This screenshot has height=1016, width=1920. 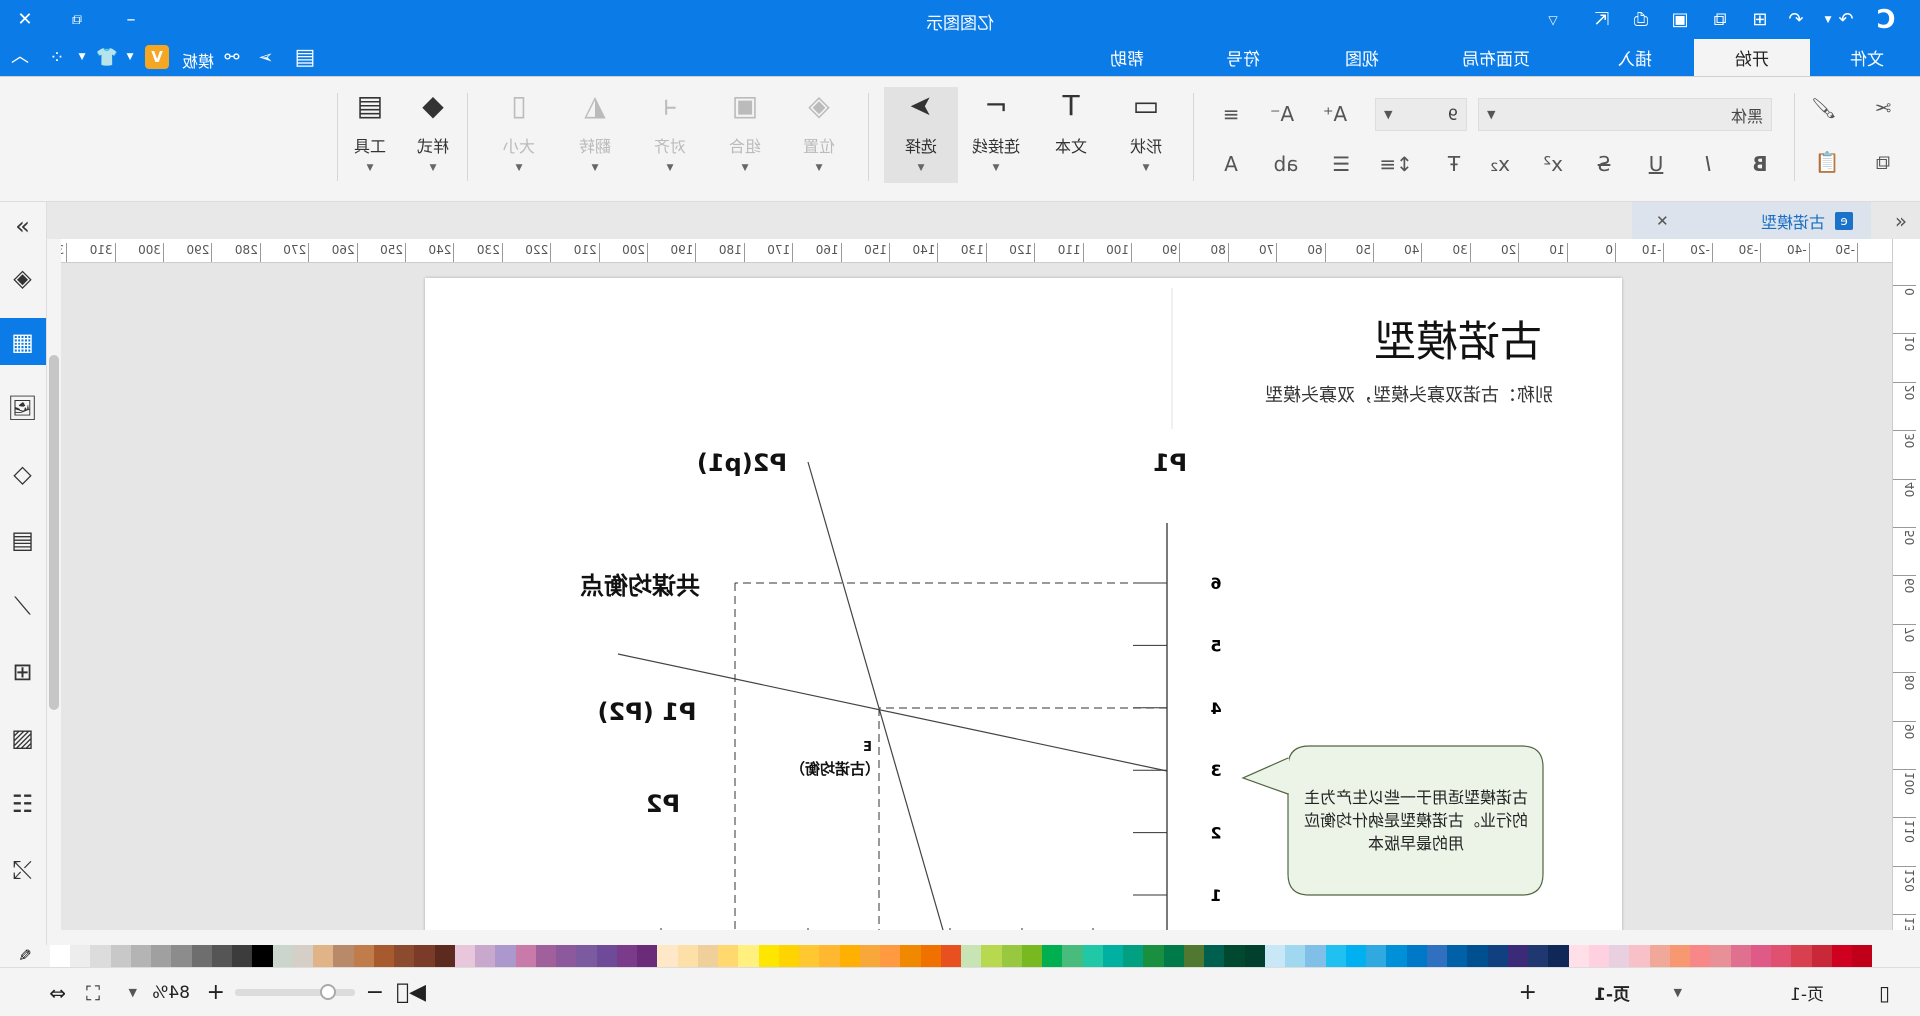 What do you see at coordinates (54, 532) in the screenshot?
I see `vertical-scrollbar` at bounding box center [54, 532].